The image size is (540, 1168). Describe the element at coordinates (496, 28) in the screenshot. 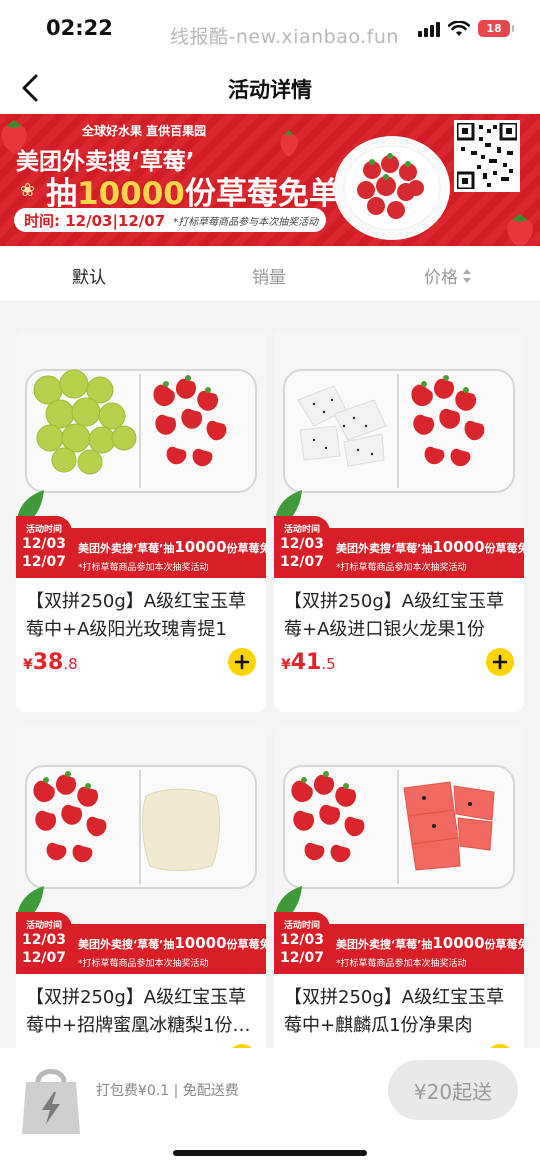

I see `battery-icon: 18` at that location.